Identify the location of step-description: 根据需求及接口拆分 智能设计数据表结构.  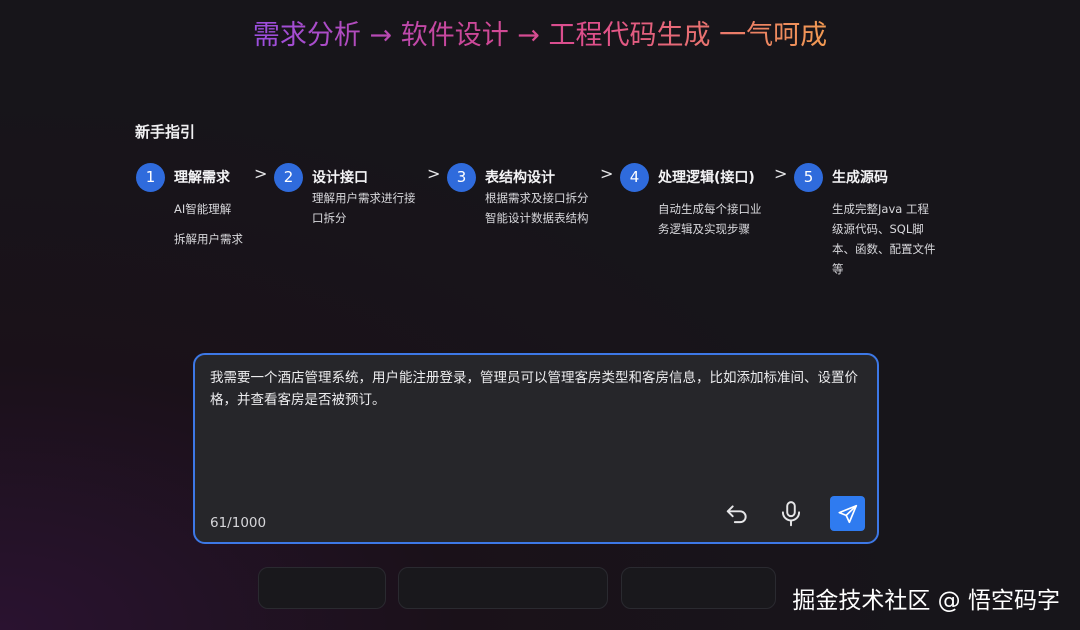
(537, 208).